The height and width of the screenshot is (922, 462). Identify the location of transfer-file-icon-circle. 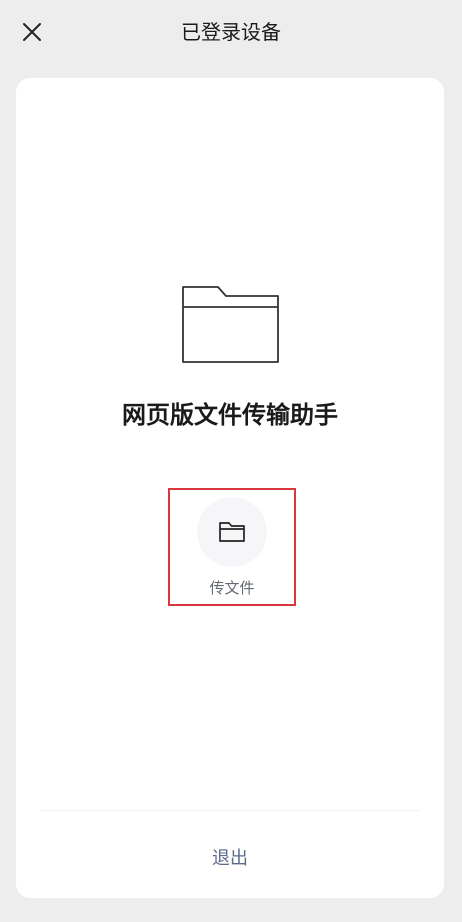
(232, 532).